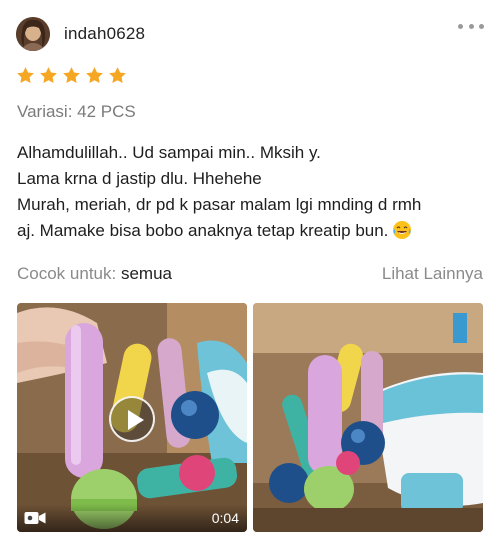  I want to click on variation-label: Variasi: 42 PCS, so click(76, 111).